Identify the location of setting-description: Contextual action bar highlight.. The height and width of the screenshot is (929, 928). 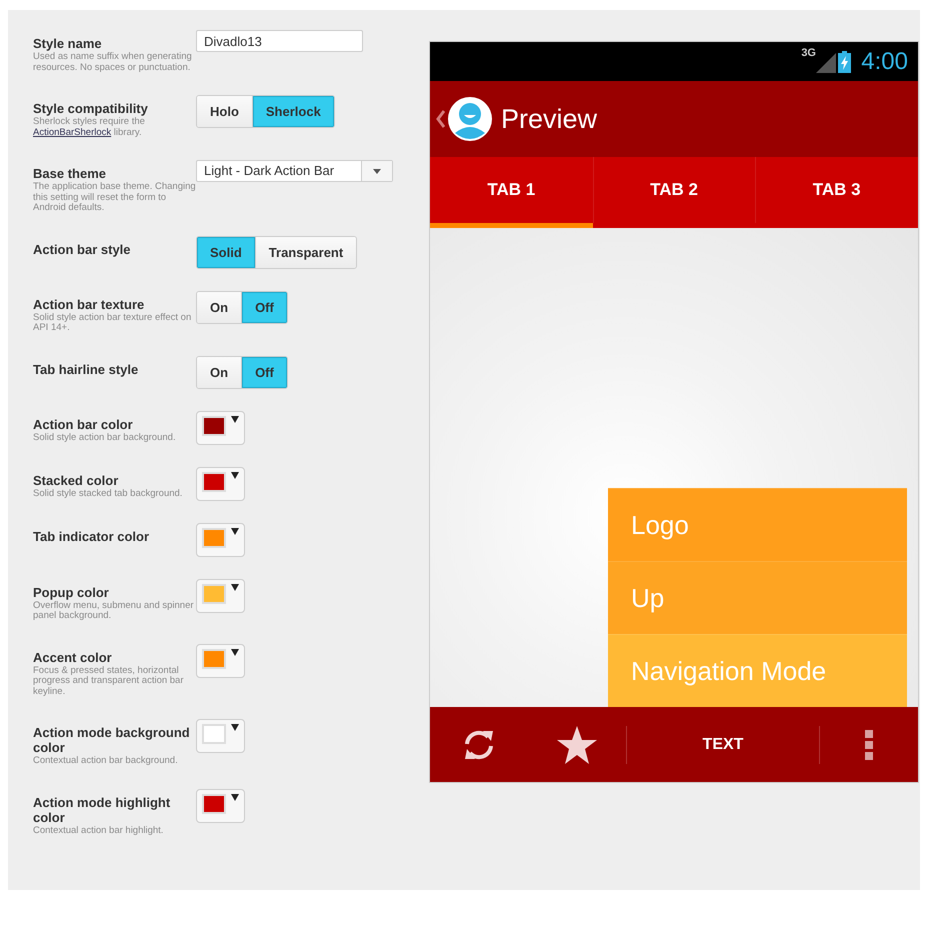
(98, 831).